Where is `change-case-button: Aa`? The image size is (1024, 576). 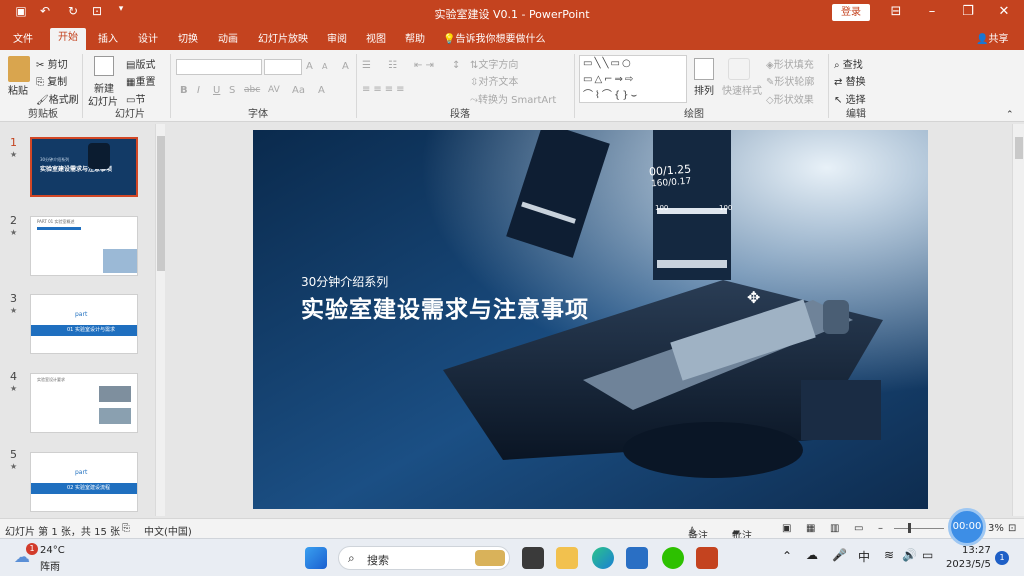
change-case-button: Aa is located at coordinates (298, 90).